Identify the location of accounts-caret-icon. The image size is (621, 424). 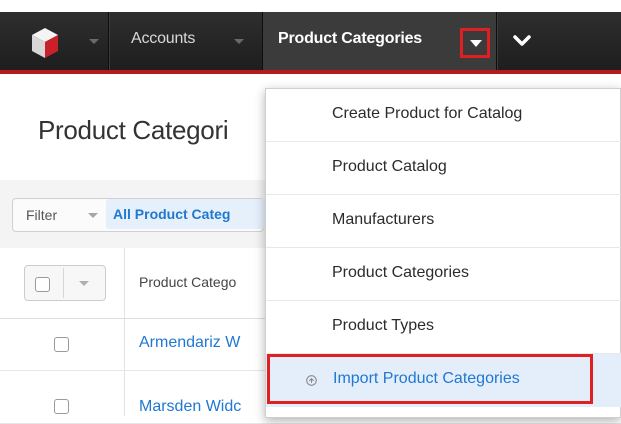
(239, 41).